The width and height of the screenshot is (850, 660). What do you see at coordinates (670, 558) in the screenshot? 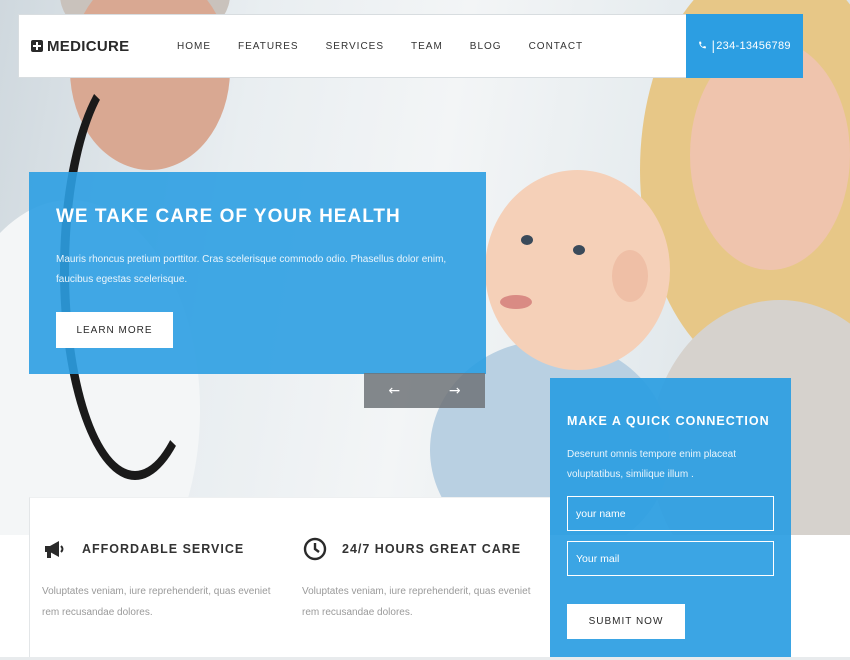
I see `email-input` at bounding box center [670, 558].